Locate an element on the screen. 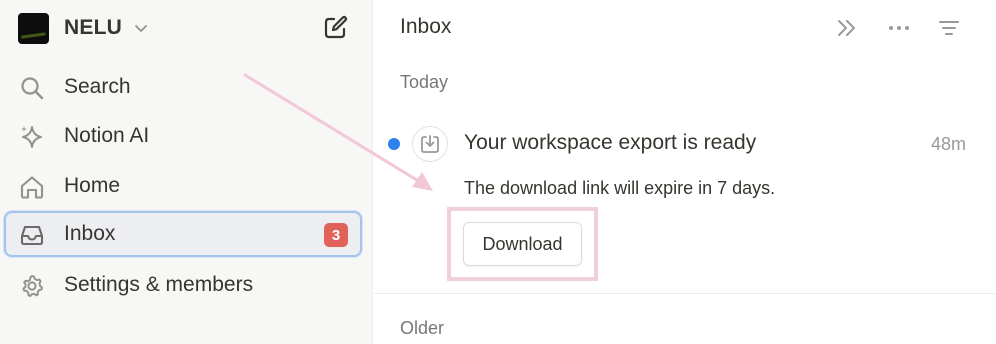 This screenshot has height=344, width=996. new-page-icon is located at coordinates (335, 28).